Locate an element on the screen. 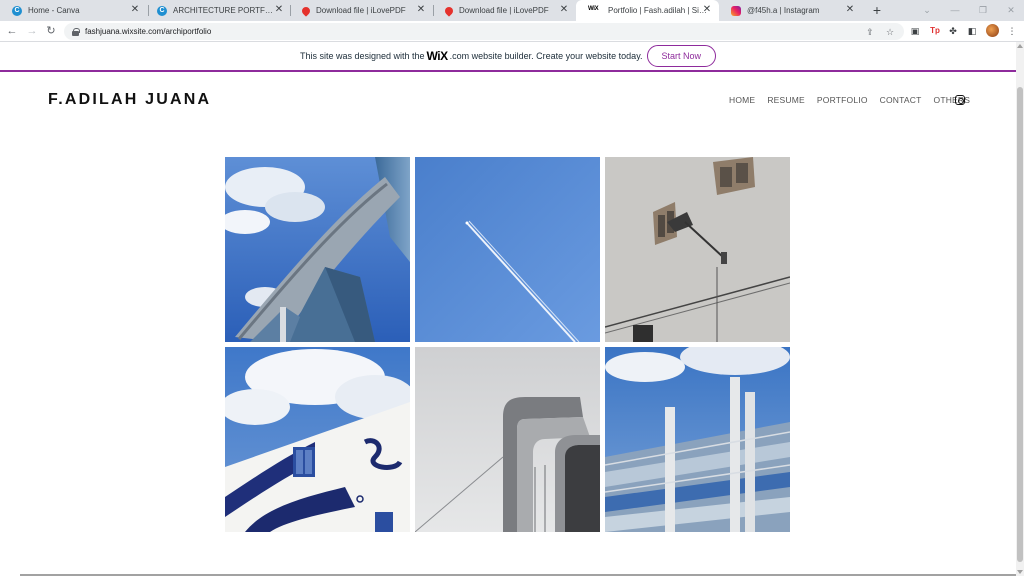 The image size is (1024, 576). wix-logo: WiX is located at coordinates (437, 56).